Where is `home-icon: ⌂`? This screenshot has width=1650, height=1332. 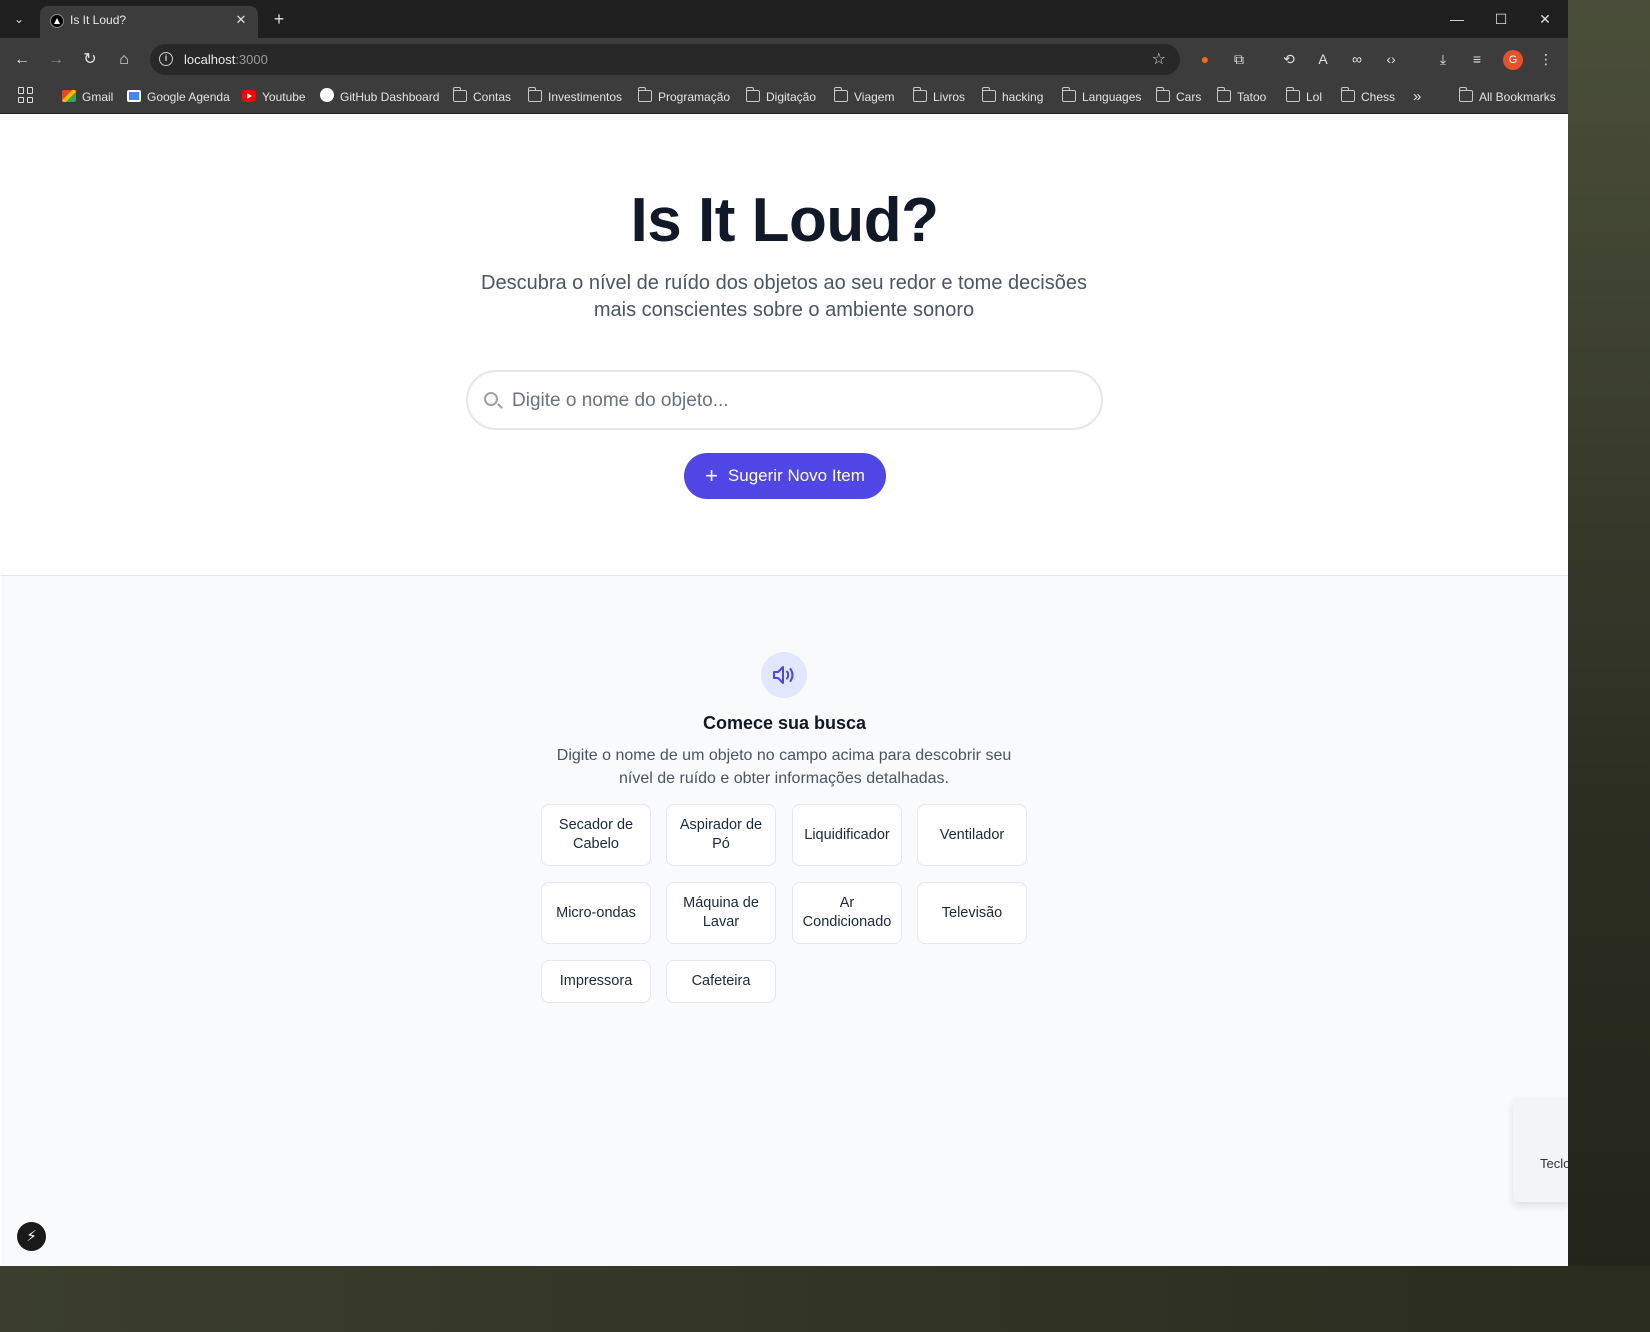 home-icon: ⌂ is located at coordinates (124, 60).